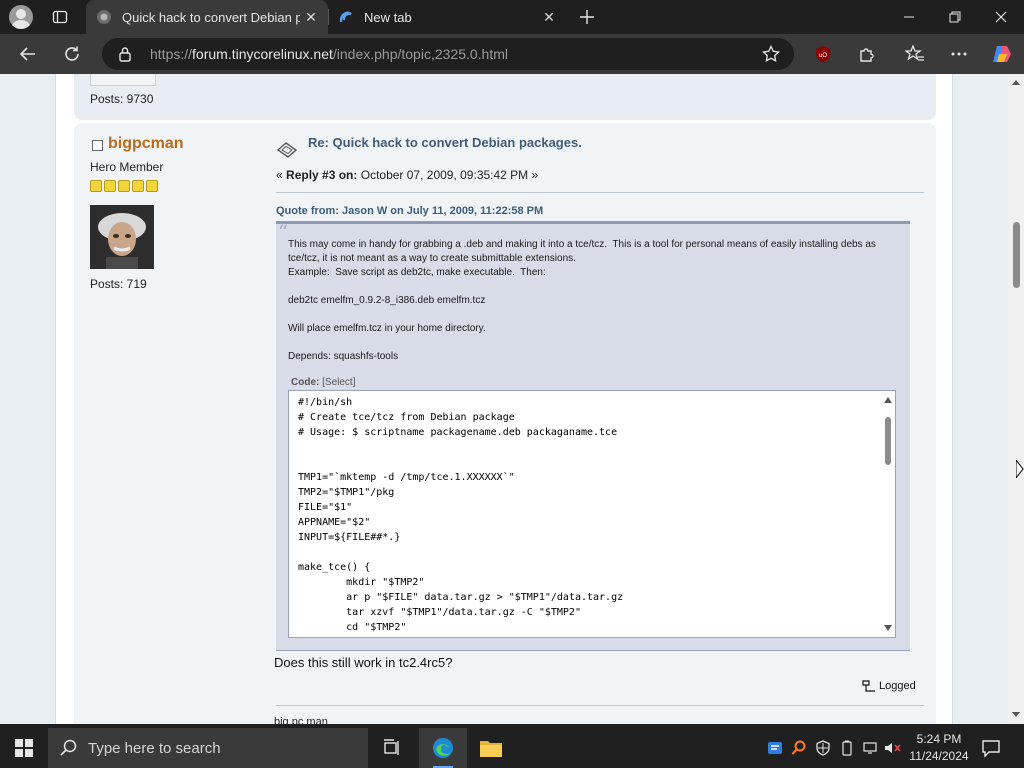  Describe the element at coordinates (388, 17) in the screenshot. I see `tab-title: New tab` at that location.